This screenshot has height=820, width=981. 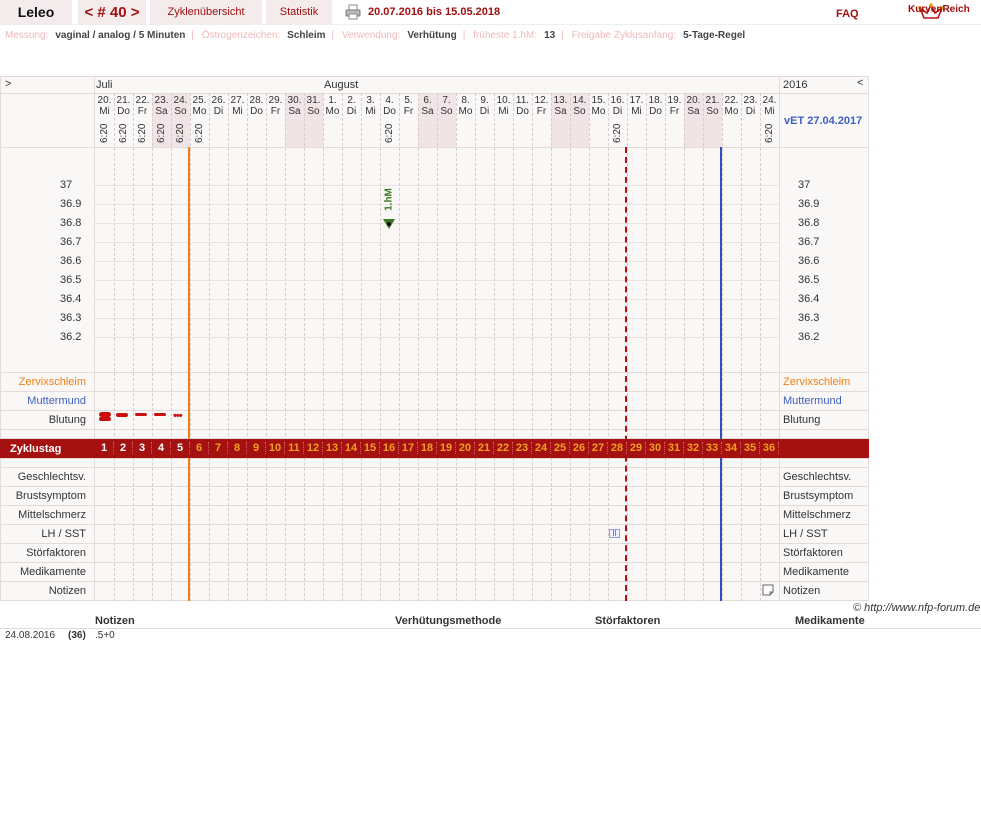 I want to click on printer-icon, so click(x=353, y=12).